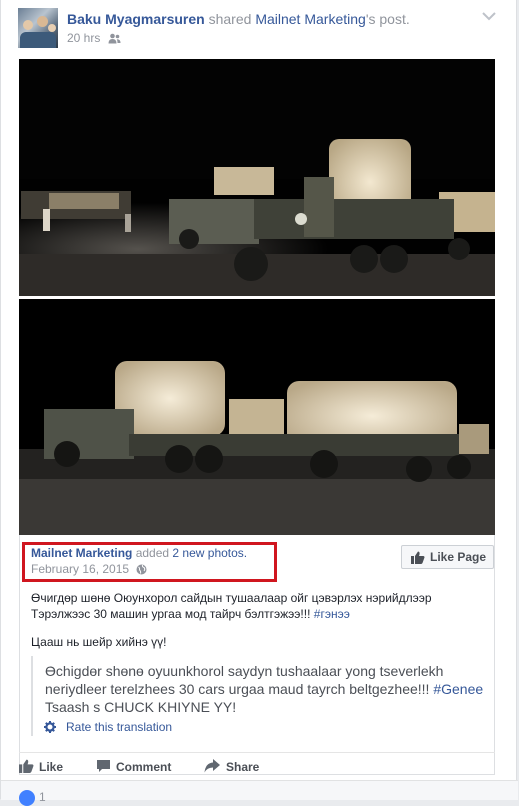  What do you see at coordinates (136, 19) in the screenshot?
I see `author-link: Baku Myagmarsuren` at bounding box center [136, 19].